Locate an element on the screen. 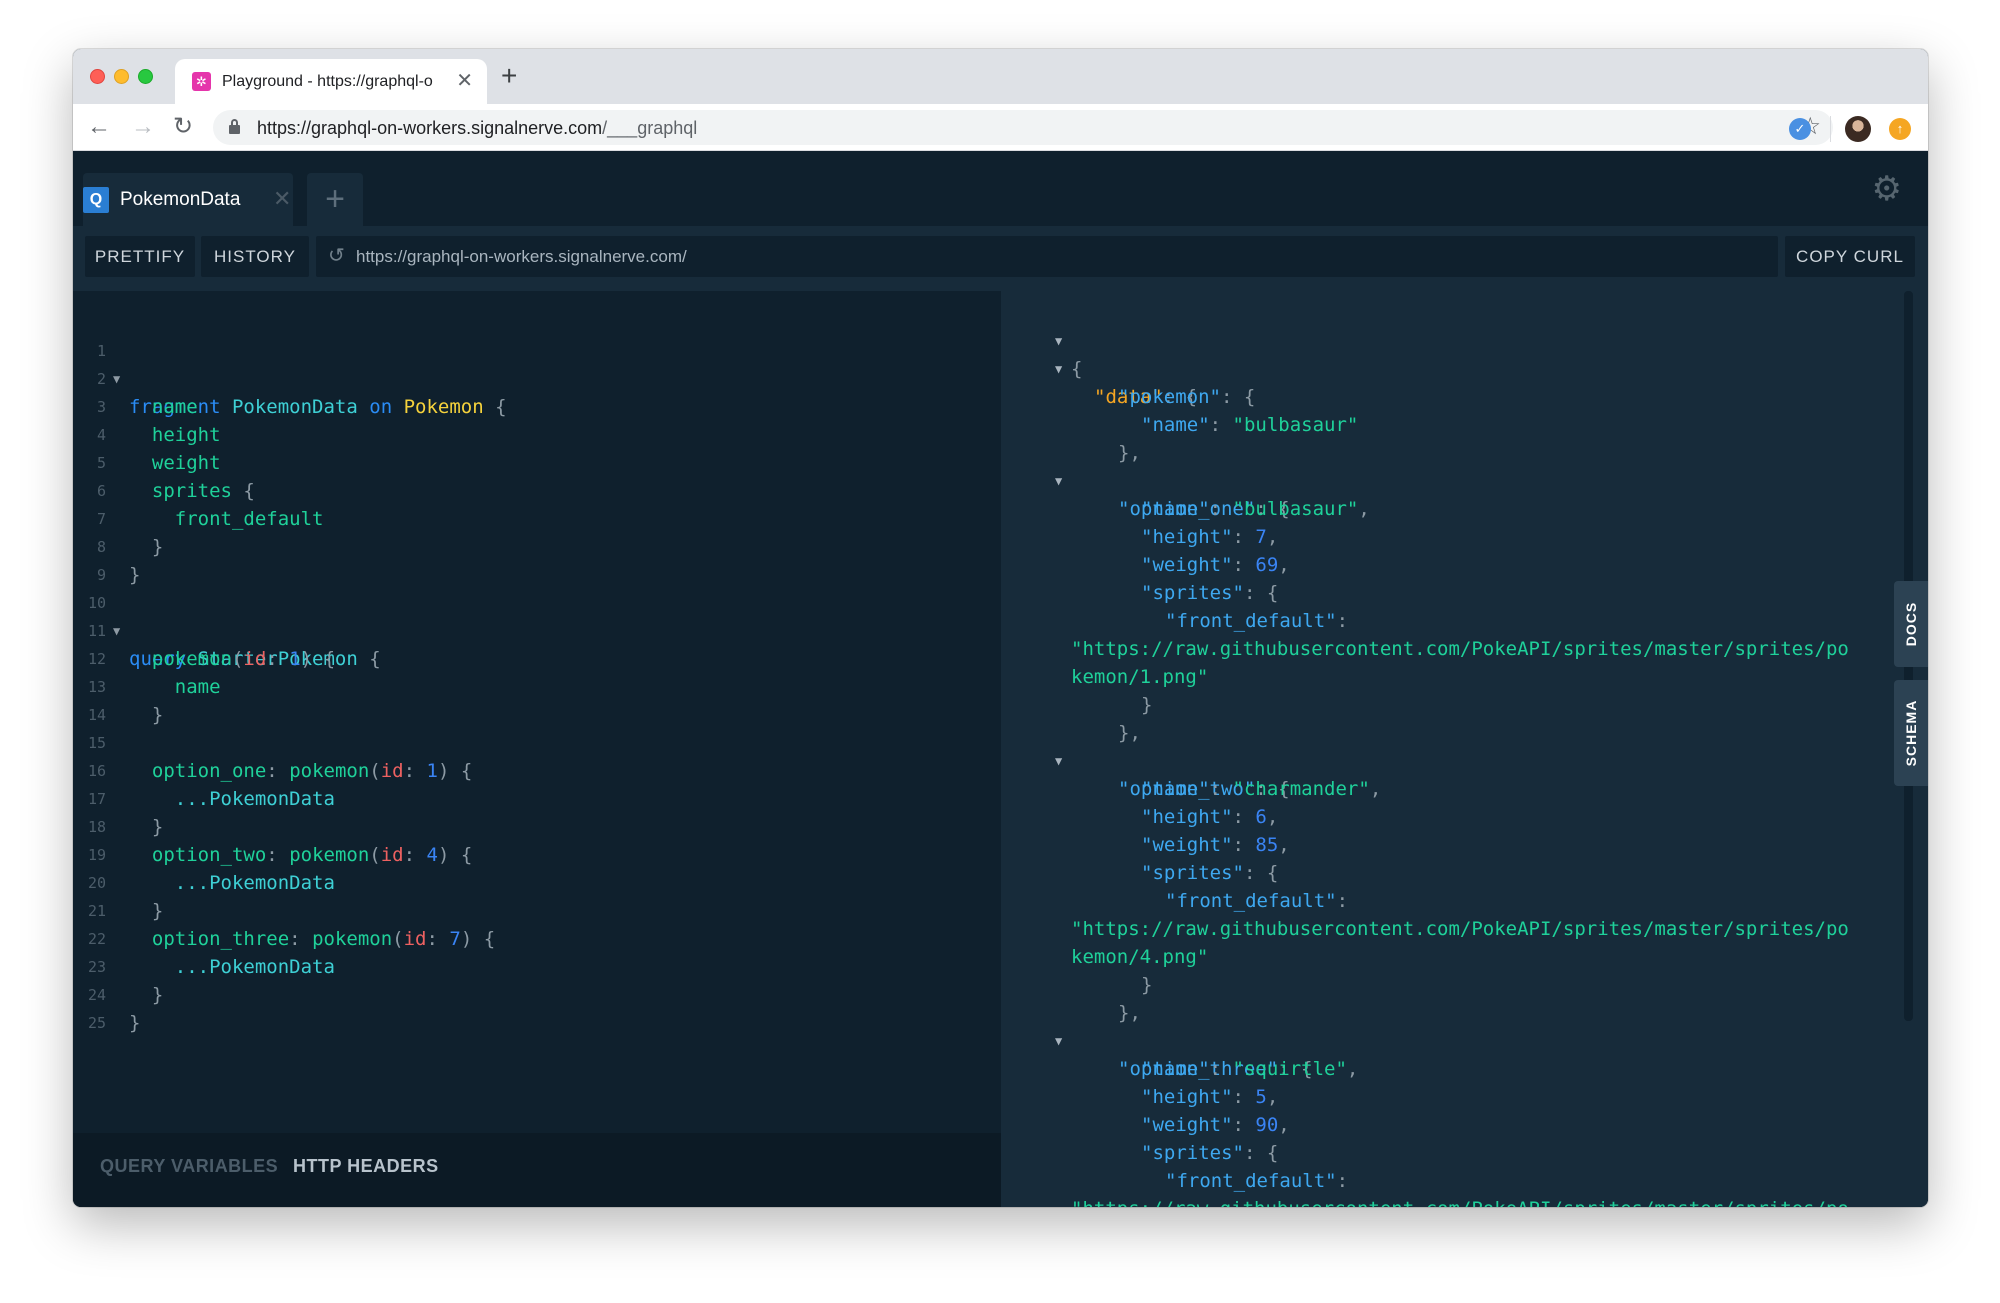  tab-query-variables: QUERY VARIABLES is located at coordinates (189, 1166).